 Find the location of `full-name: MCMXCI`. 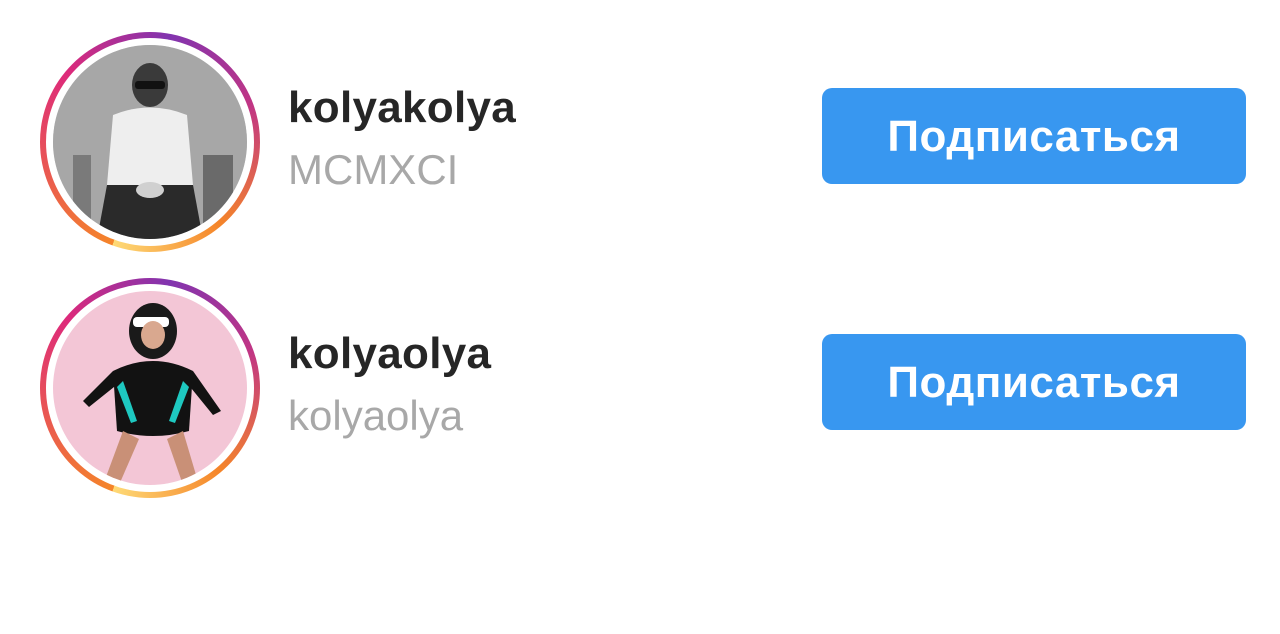

full-name: MCMXCI is located at coordinates (373, 169).